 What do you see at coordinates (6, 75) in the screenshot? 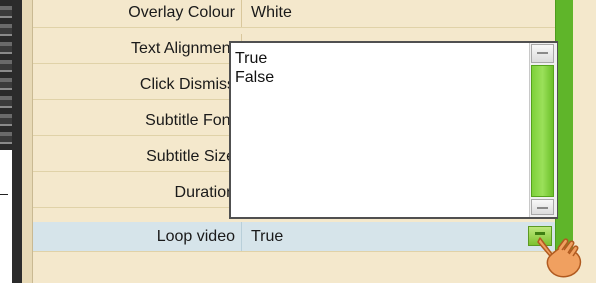
I see `background-photo` at bounding box center [6, 75].